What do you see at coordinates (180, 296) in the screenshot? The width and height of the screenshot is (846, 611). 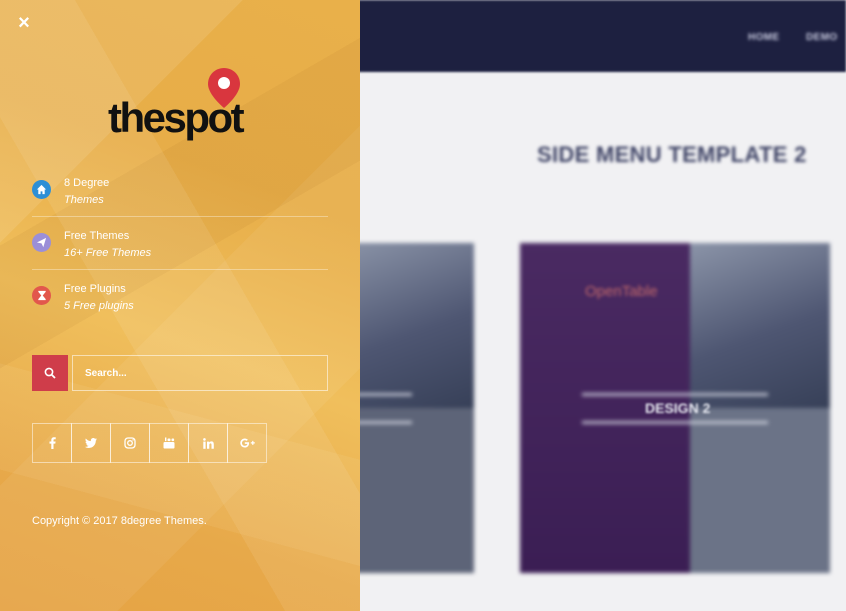 I see `menu-item-free-plugins: Free Plugins 5 Free plugins` at bounding box center [180, 296].